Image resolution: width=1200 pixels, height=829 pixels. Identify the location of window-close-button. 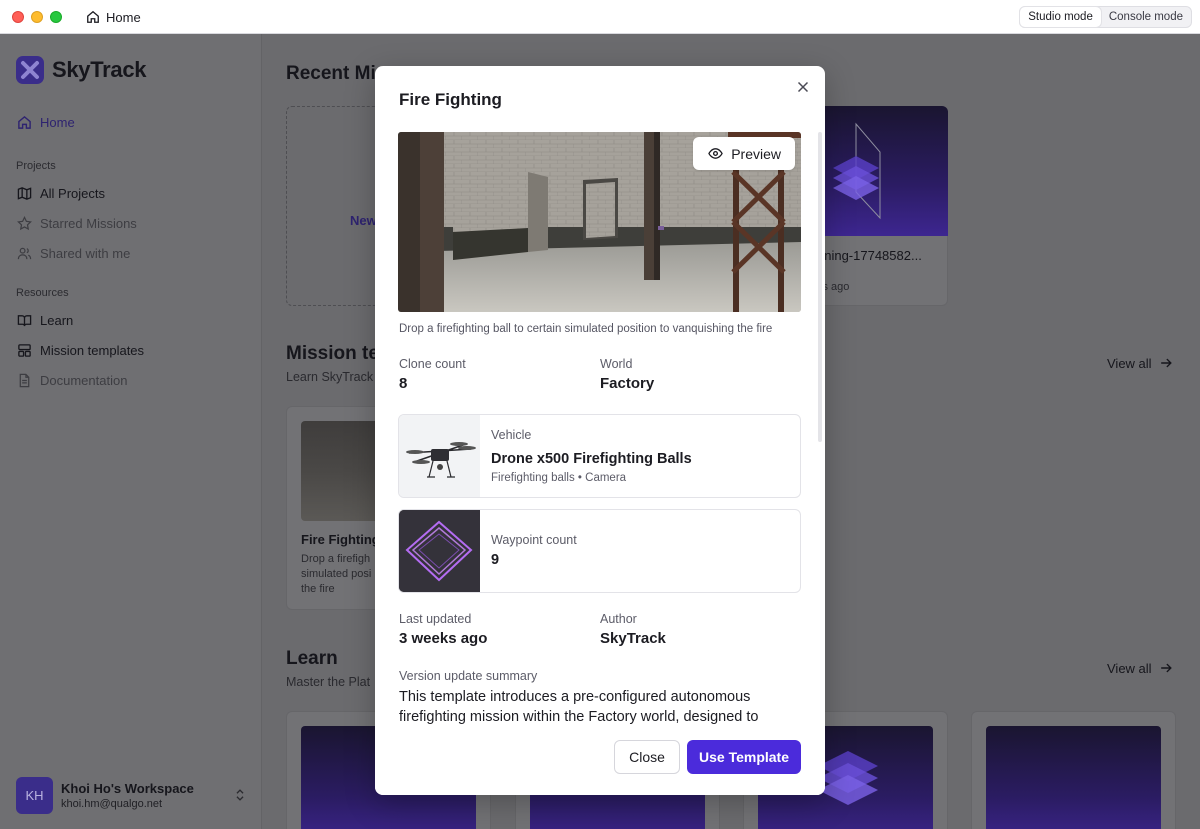
(18, 17).